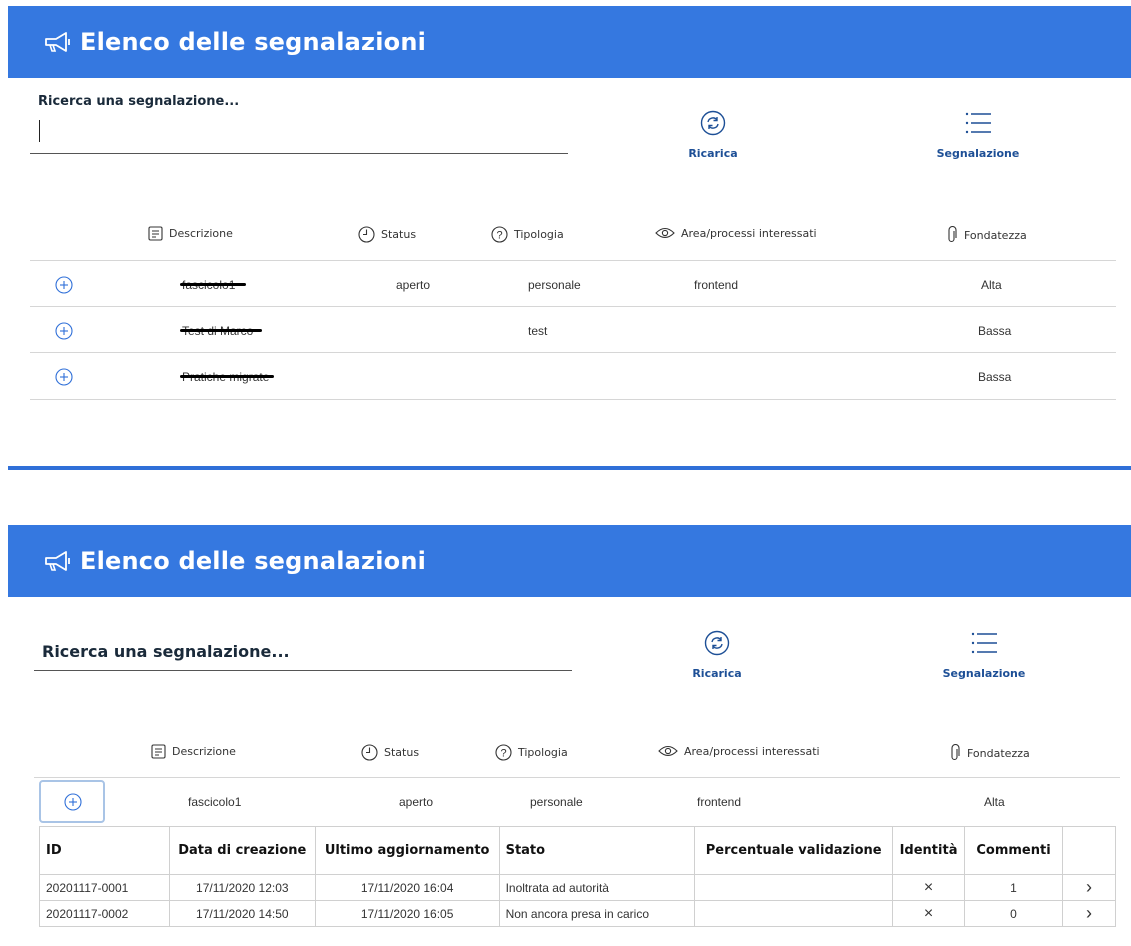  Describe the element at coordinates (597, 850) in the screenshot. I see `th-state: Stato` at that location.